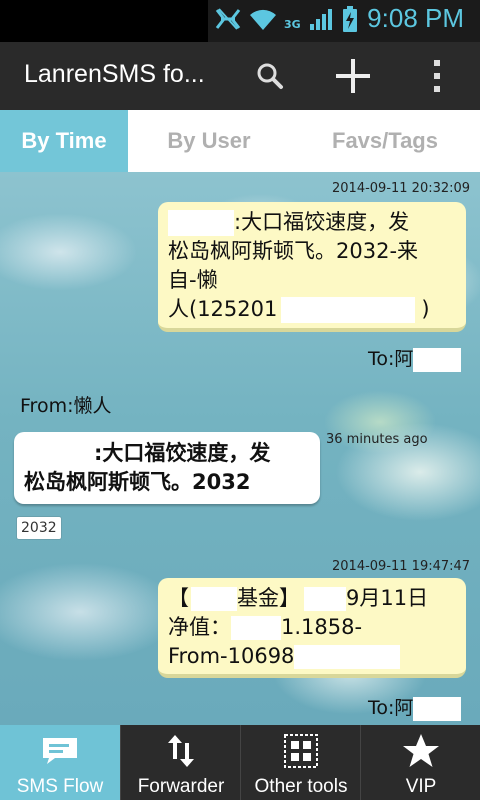 This screenshot has width=480, height=800. I want to click on message-timestamp: 2014-09-11 19:47:47, so click(401, 566).